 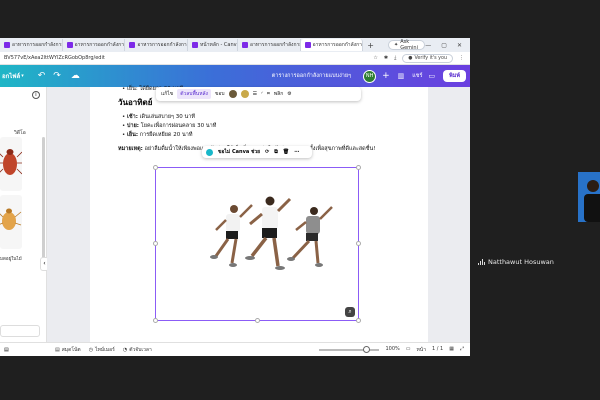 I want to click on more-icon: ⋯, so click(x=296, y=152).